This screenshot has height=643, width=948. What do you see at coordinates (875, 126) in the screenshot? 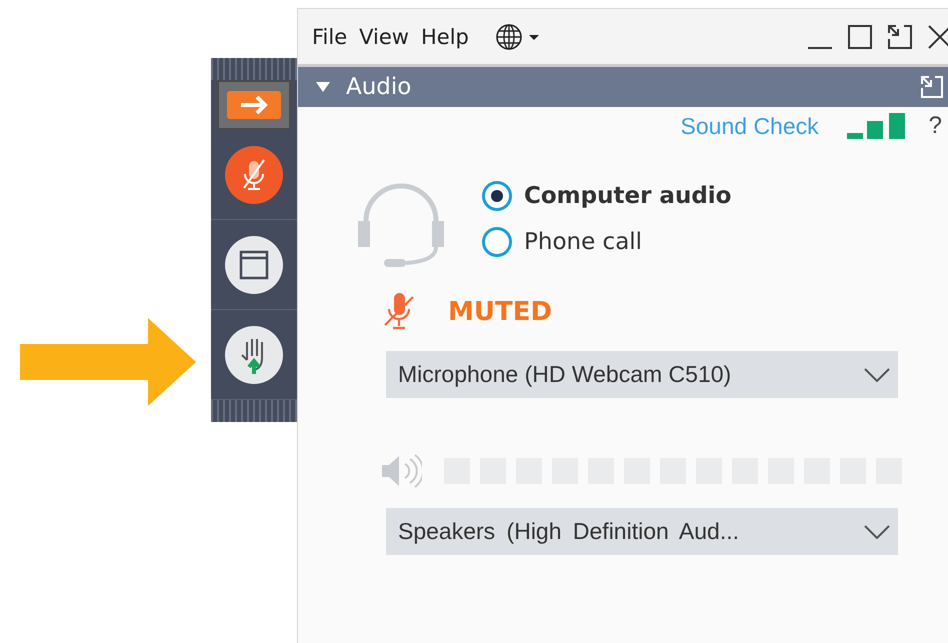
I see `signal-icon` at bounding box center [875, 126].